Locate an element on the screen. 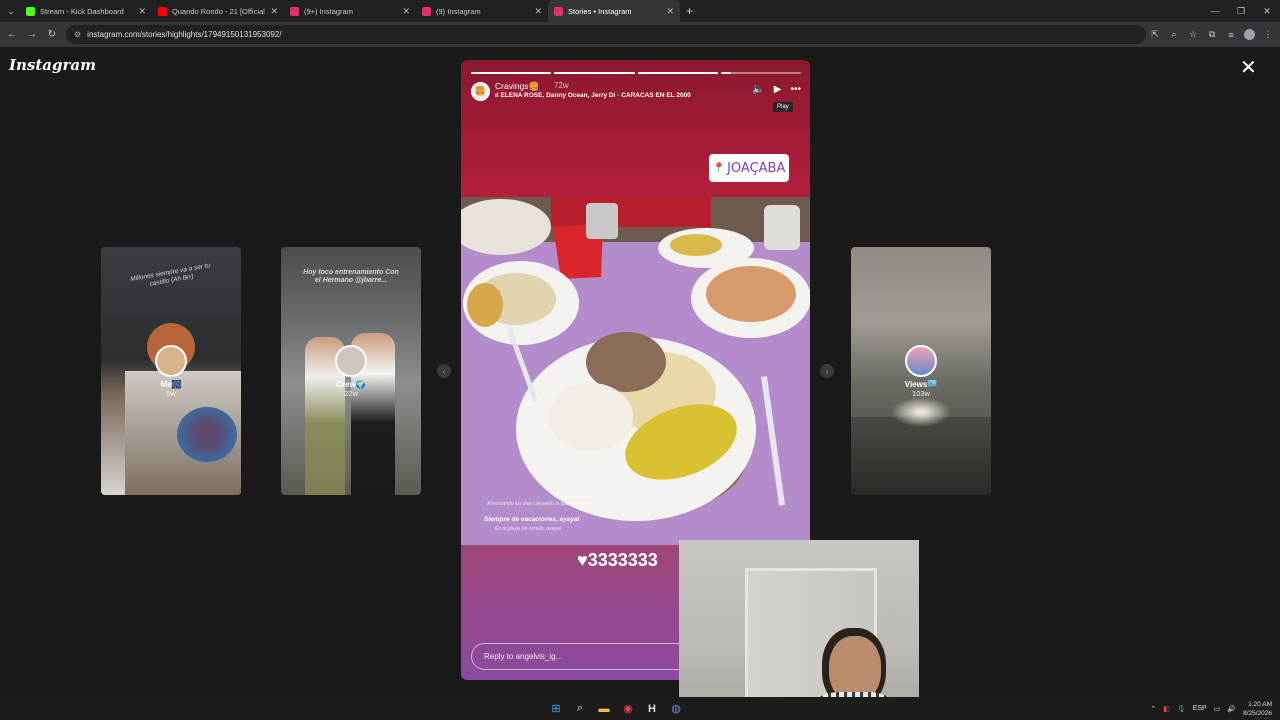 The width and height of the screenshot is (1280, 720). close-window-icon: ✕ is located at coordinates (1267, 11).